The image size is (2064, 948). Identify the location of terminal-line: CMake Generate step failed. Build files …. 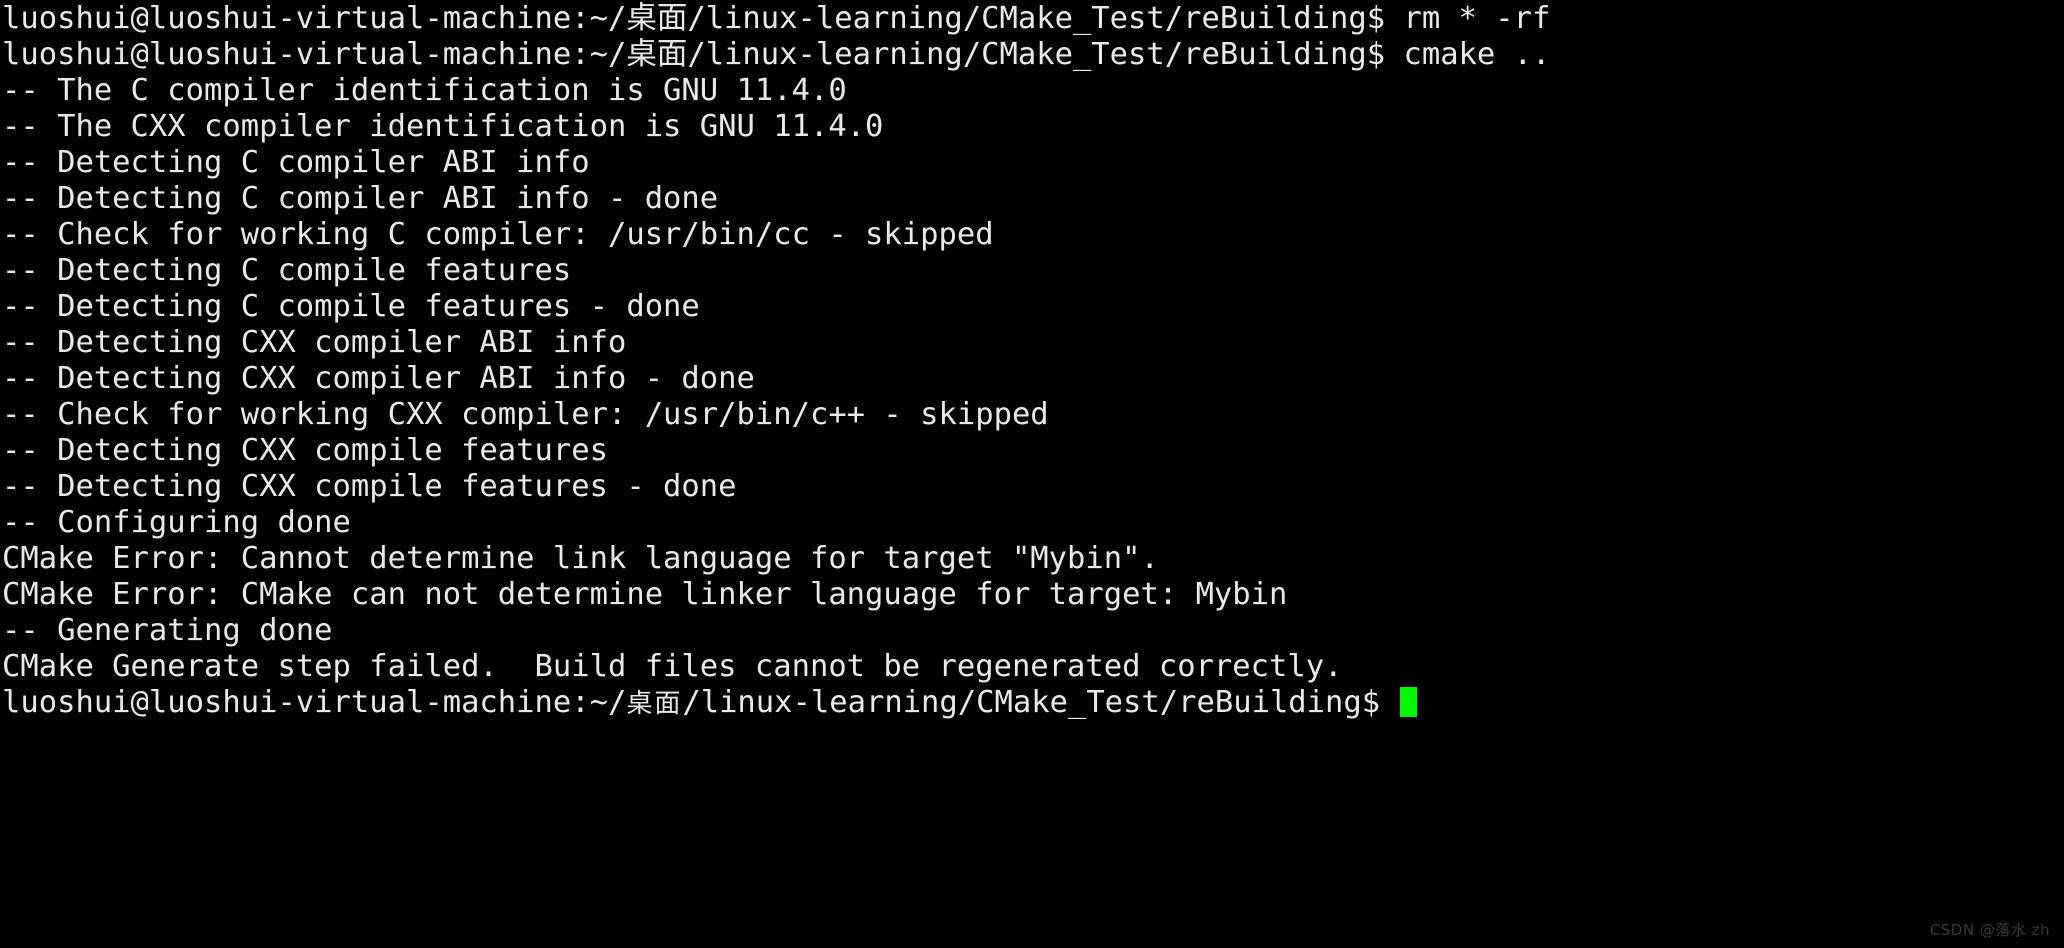
(1033, 667).